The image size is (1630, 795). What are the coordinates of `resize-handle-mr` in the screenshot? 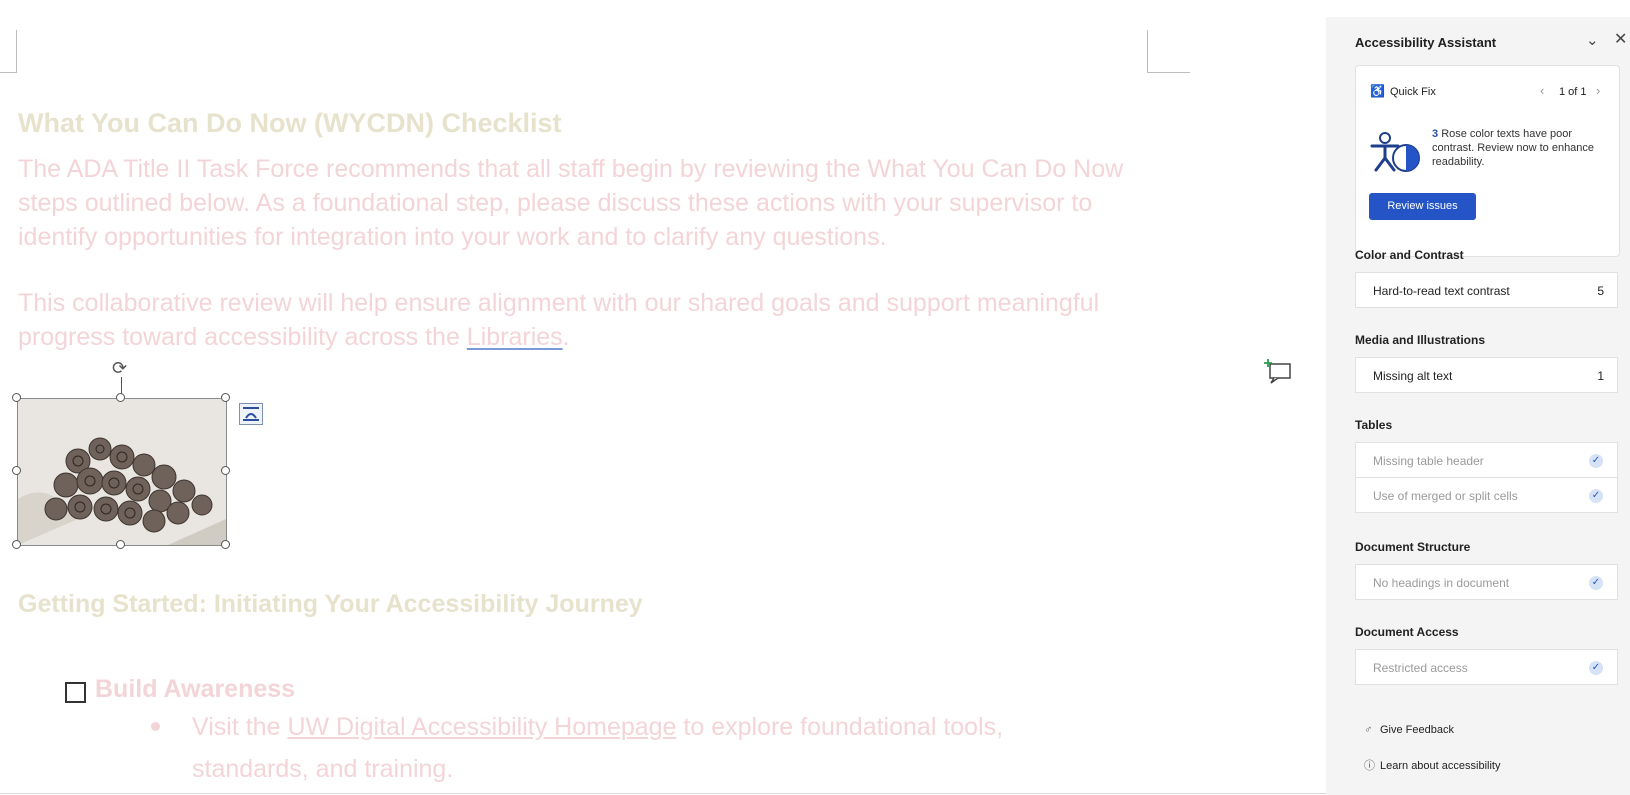 It's located at (225, 470).